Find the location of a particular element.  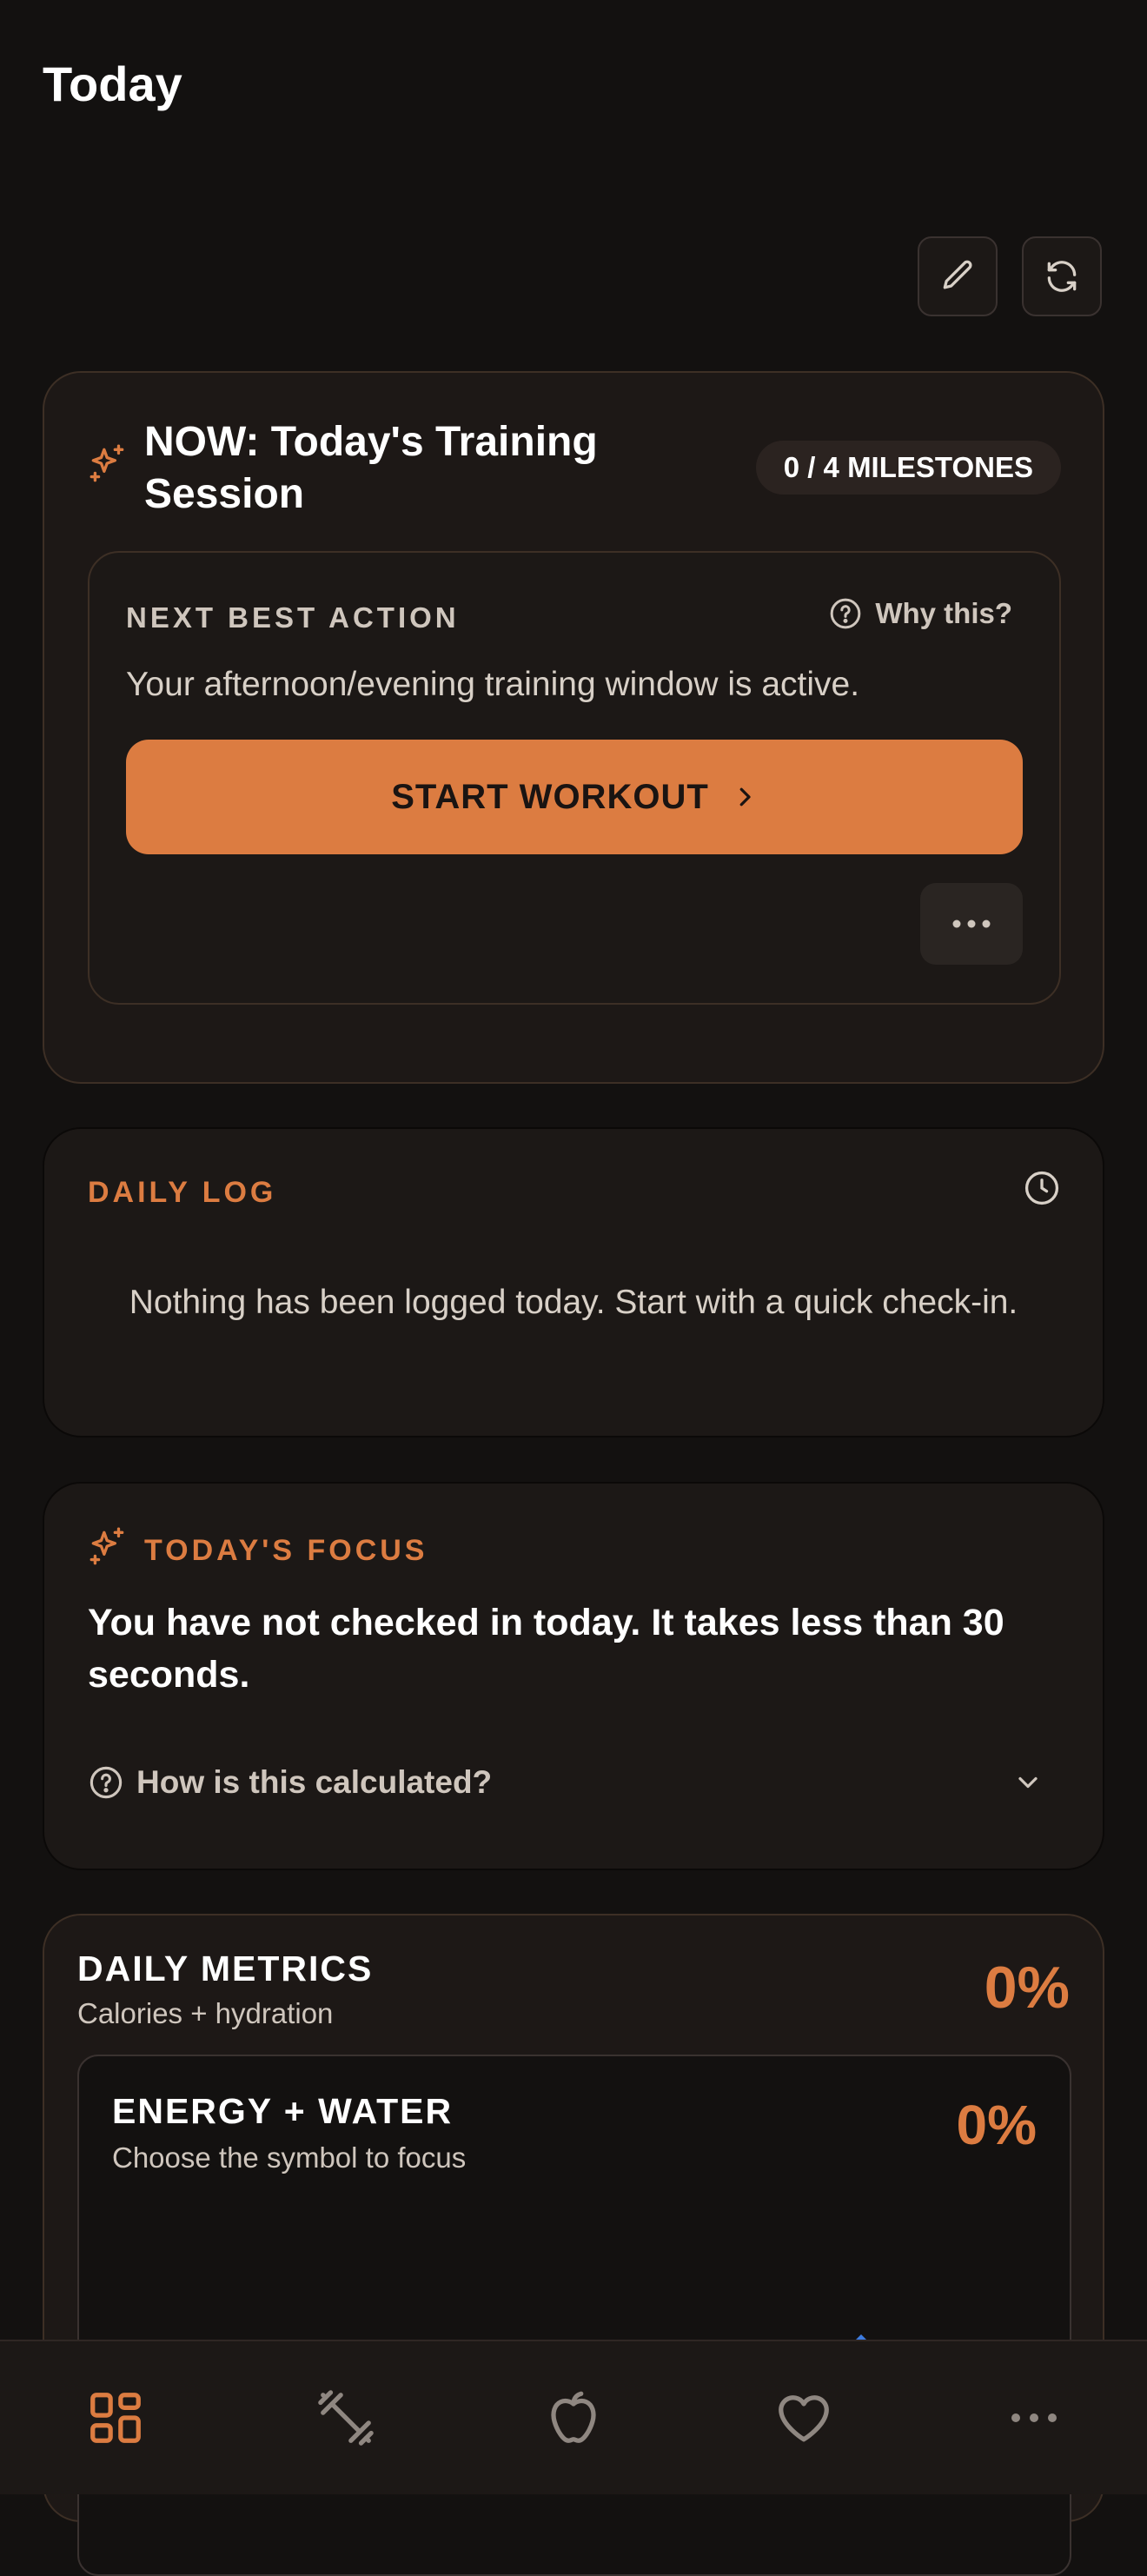

tab-more is located at coordinates (1034, 2418).